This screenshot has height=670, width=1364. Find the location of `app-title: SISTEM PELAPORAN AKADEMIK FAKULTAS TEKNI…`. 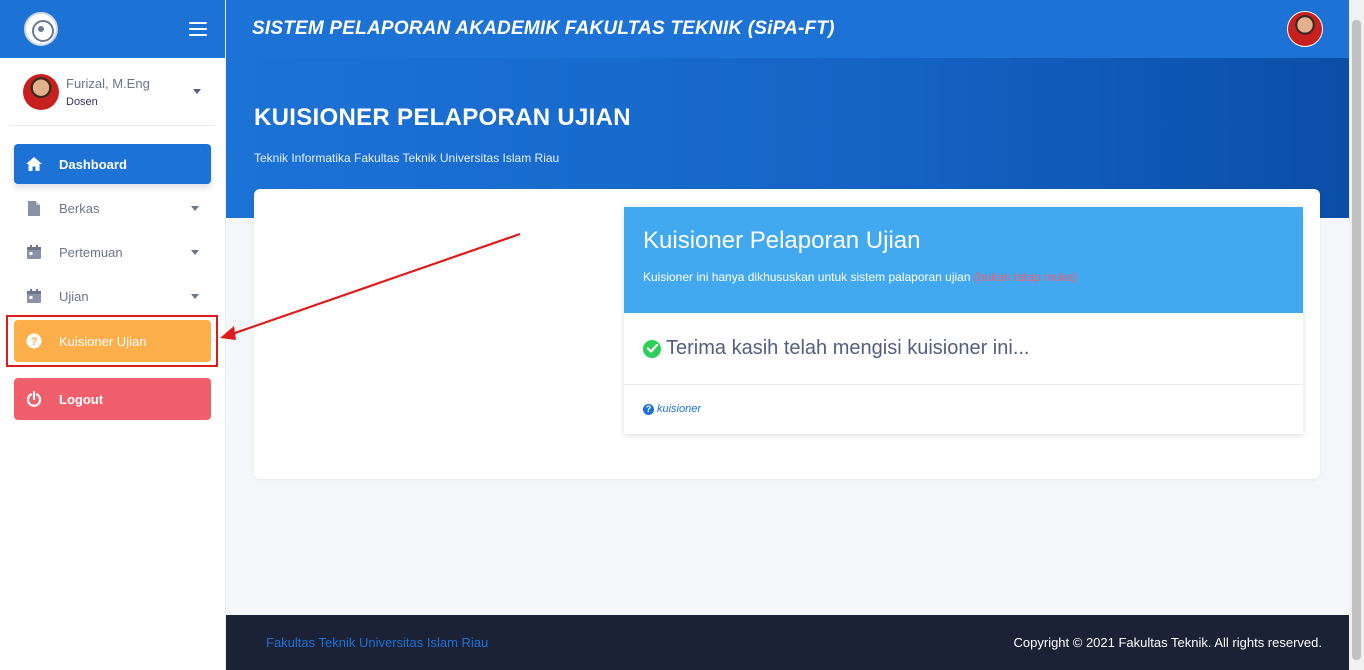

app-title: SISTEM PELAPORAN AKADEMIK FAKULTAS TEKNI… is located at coordinates (543, 28).